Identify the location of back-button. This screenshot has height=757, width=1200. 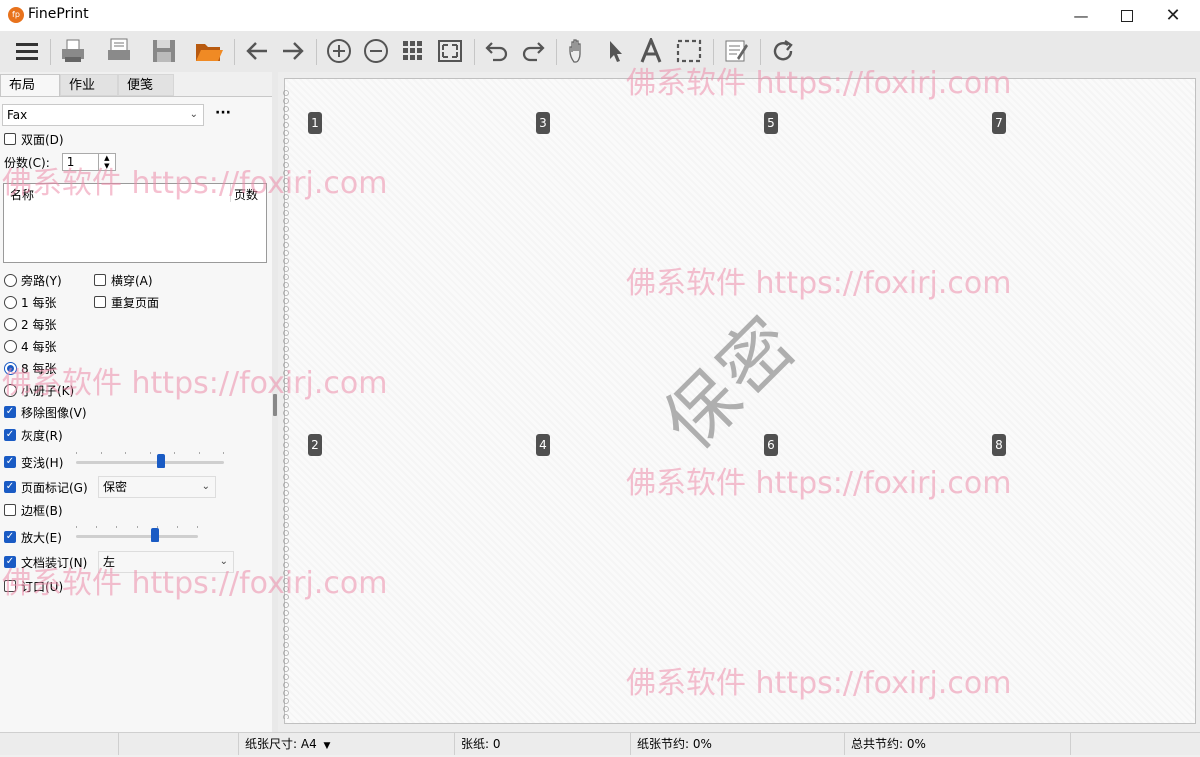
(257, 51).